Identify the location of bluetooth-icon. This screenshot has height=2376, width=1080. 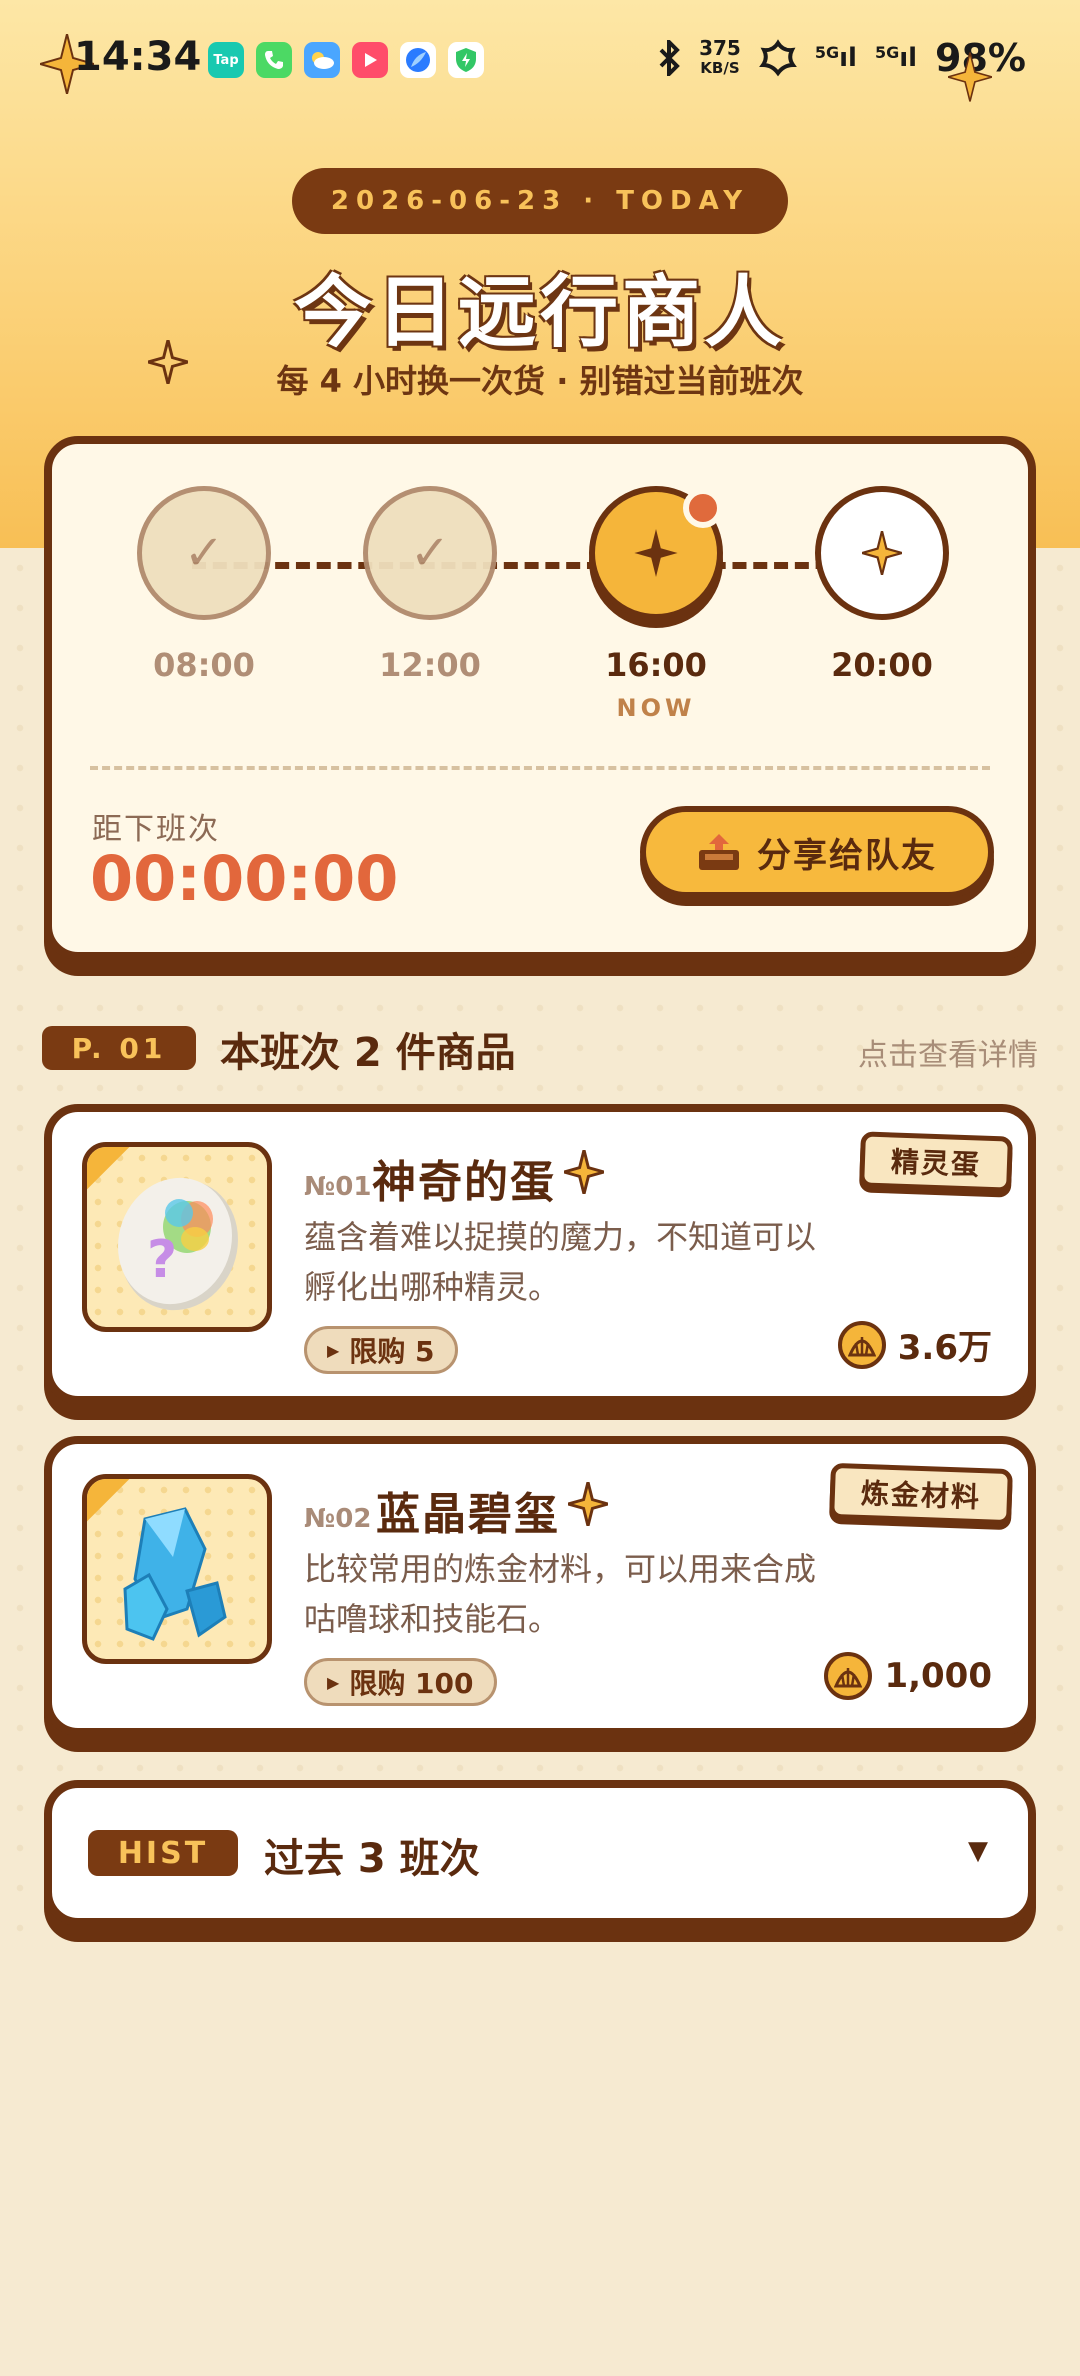
(669, 58).